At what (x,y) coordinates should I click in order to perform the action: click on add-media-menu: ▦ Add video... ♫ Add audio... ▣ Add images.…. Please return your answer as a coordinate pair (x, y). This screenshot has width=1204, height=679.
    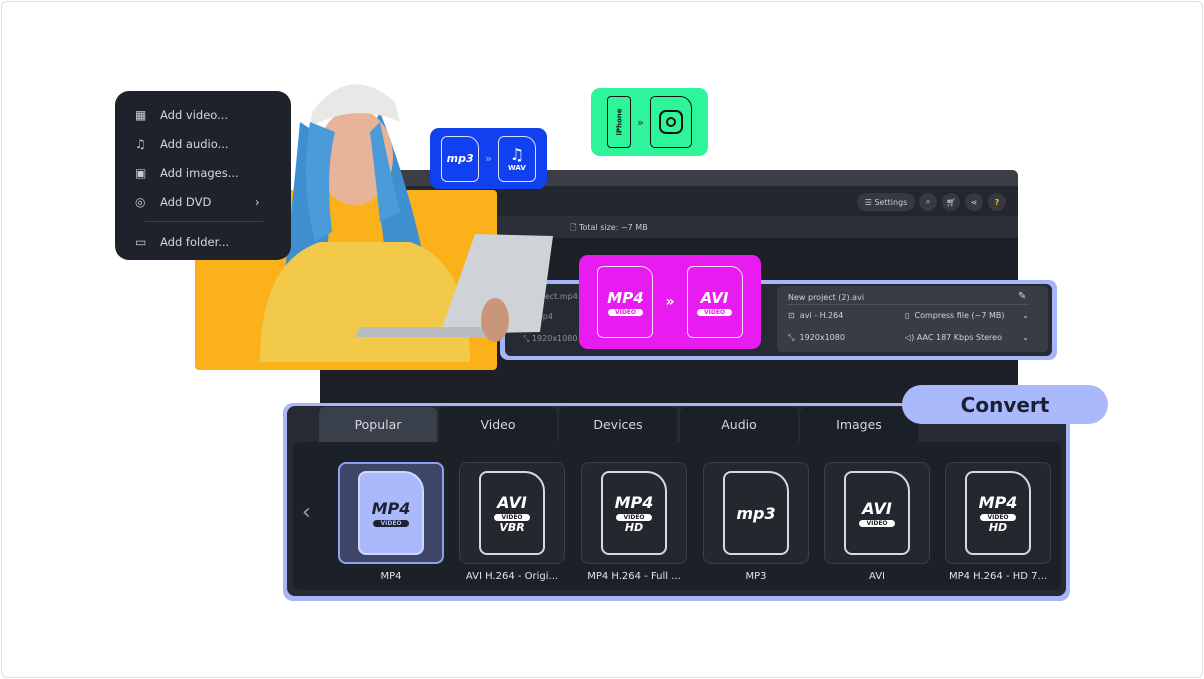
    Looking at the image, I should click on (203, 175).